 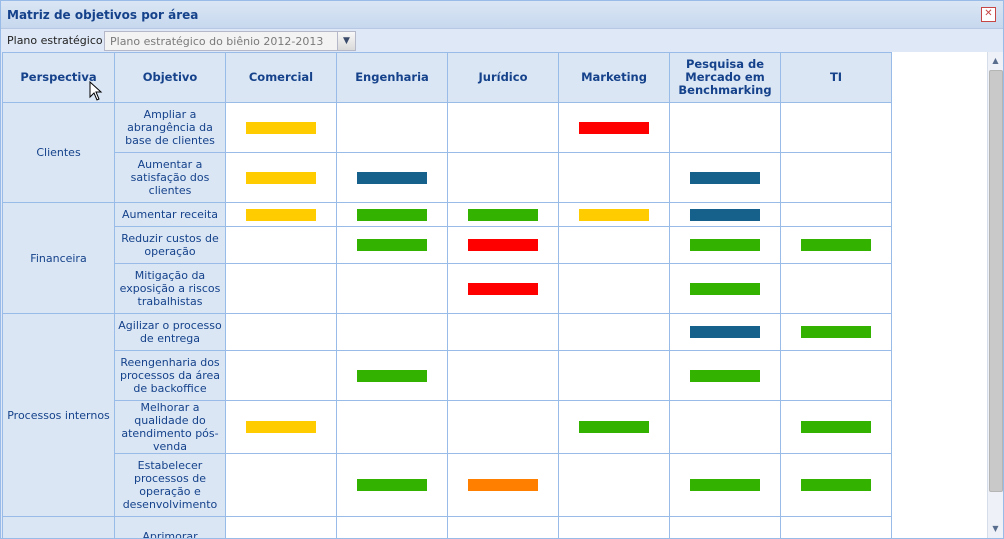 What do you see at coordinates (58, 415) in the screenshot?
I see `perspective-cell: Processos internos` at bounding box center [58, 415].